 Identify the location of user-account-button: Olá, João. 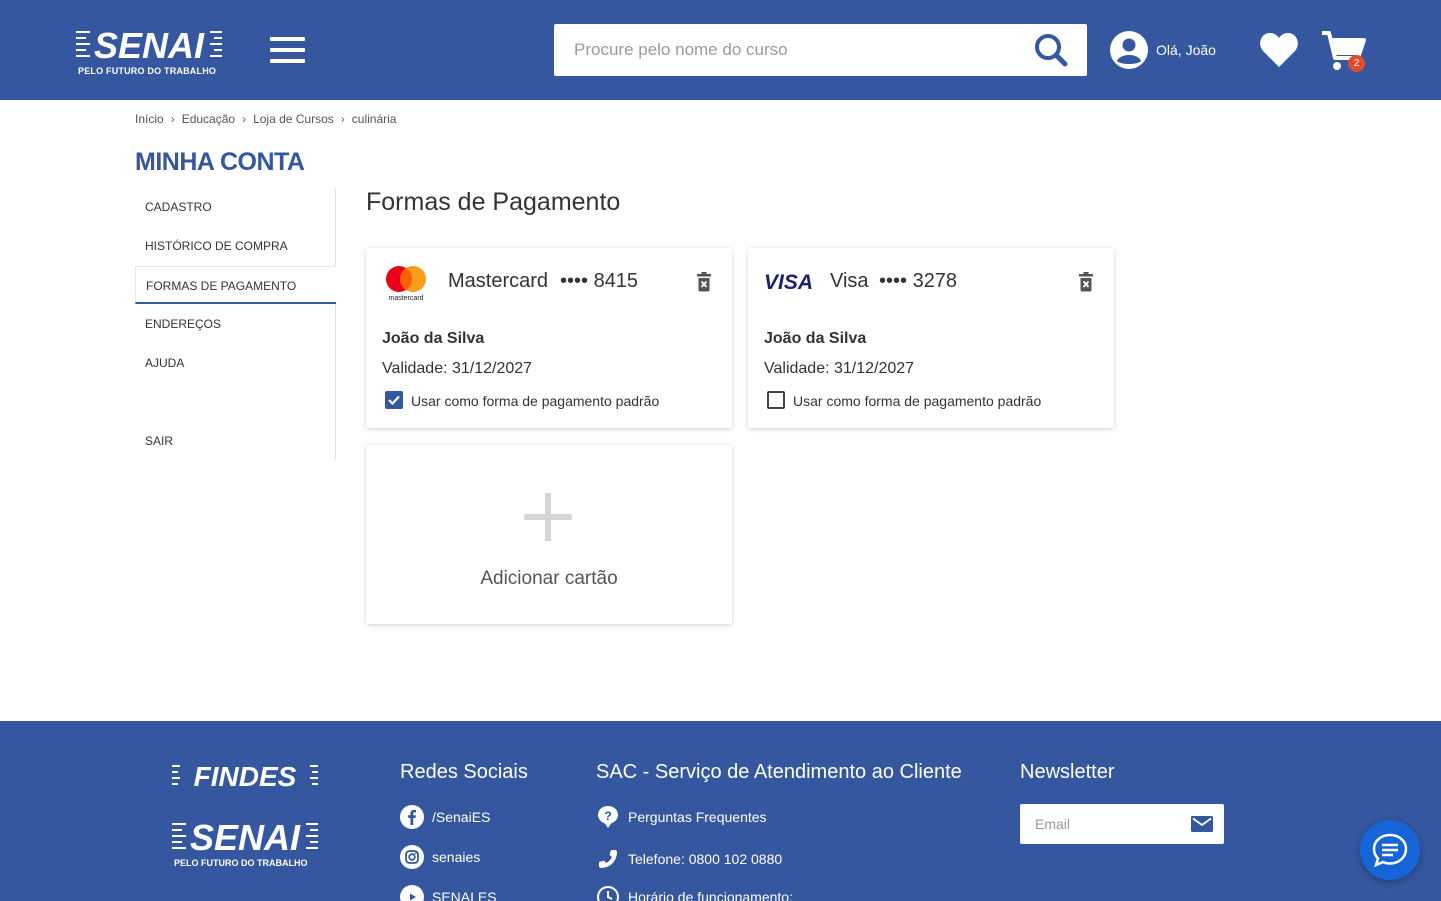
(1163, 50).